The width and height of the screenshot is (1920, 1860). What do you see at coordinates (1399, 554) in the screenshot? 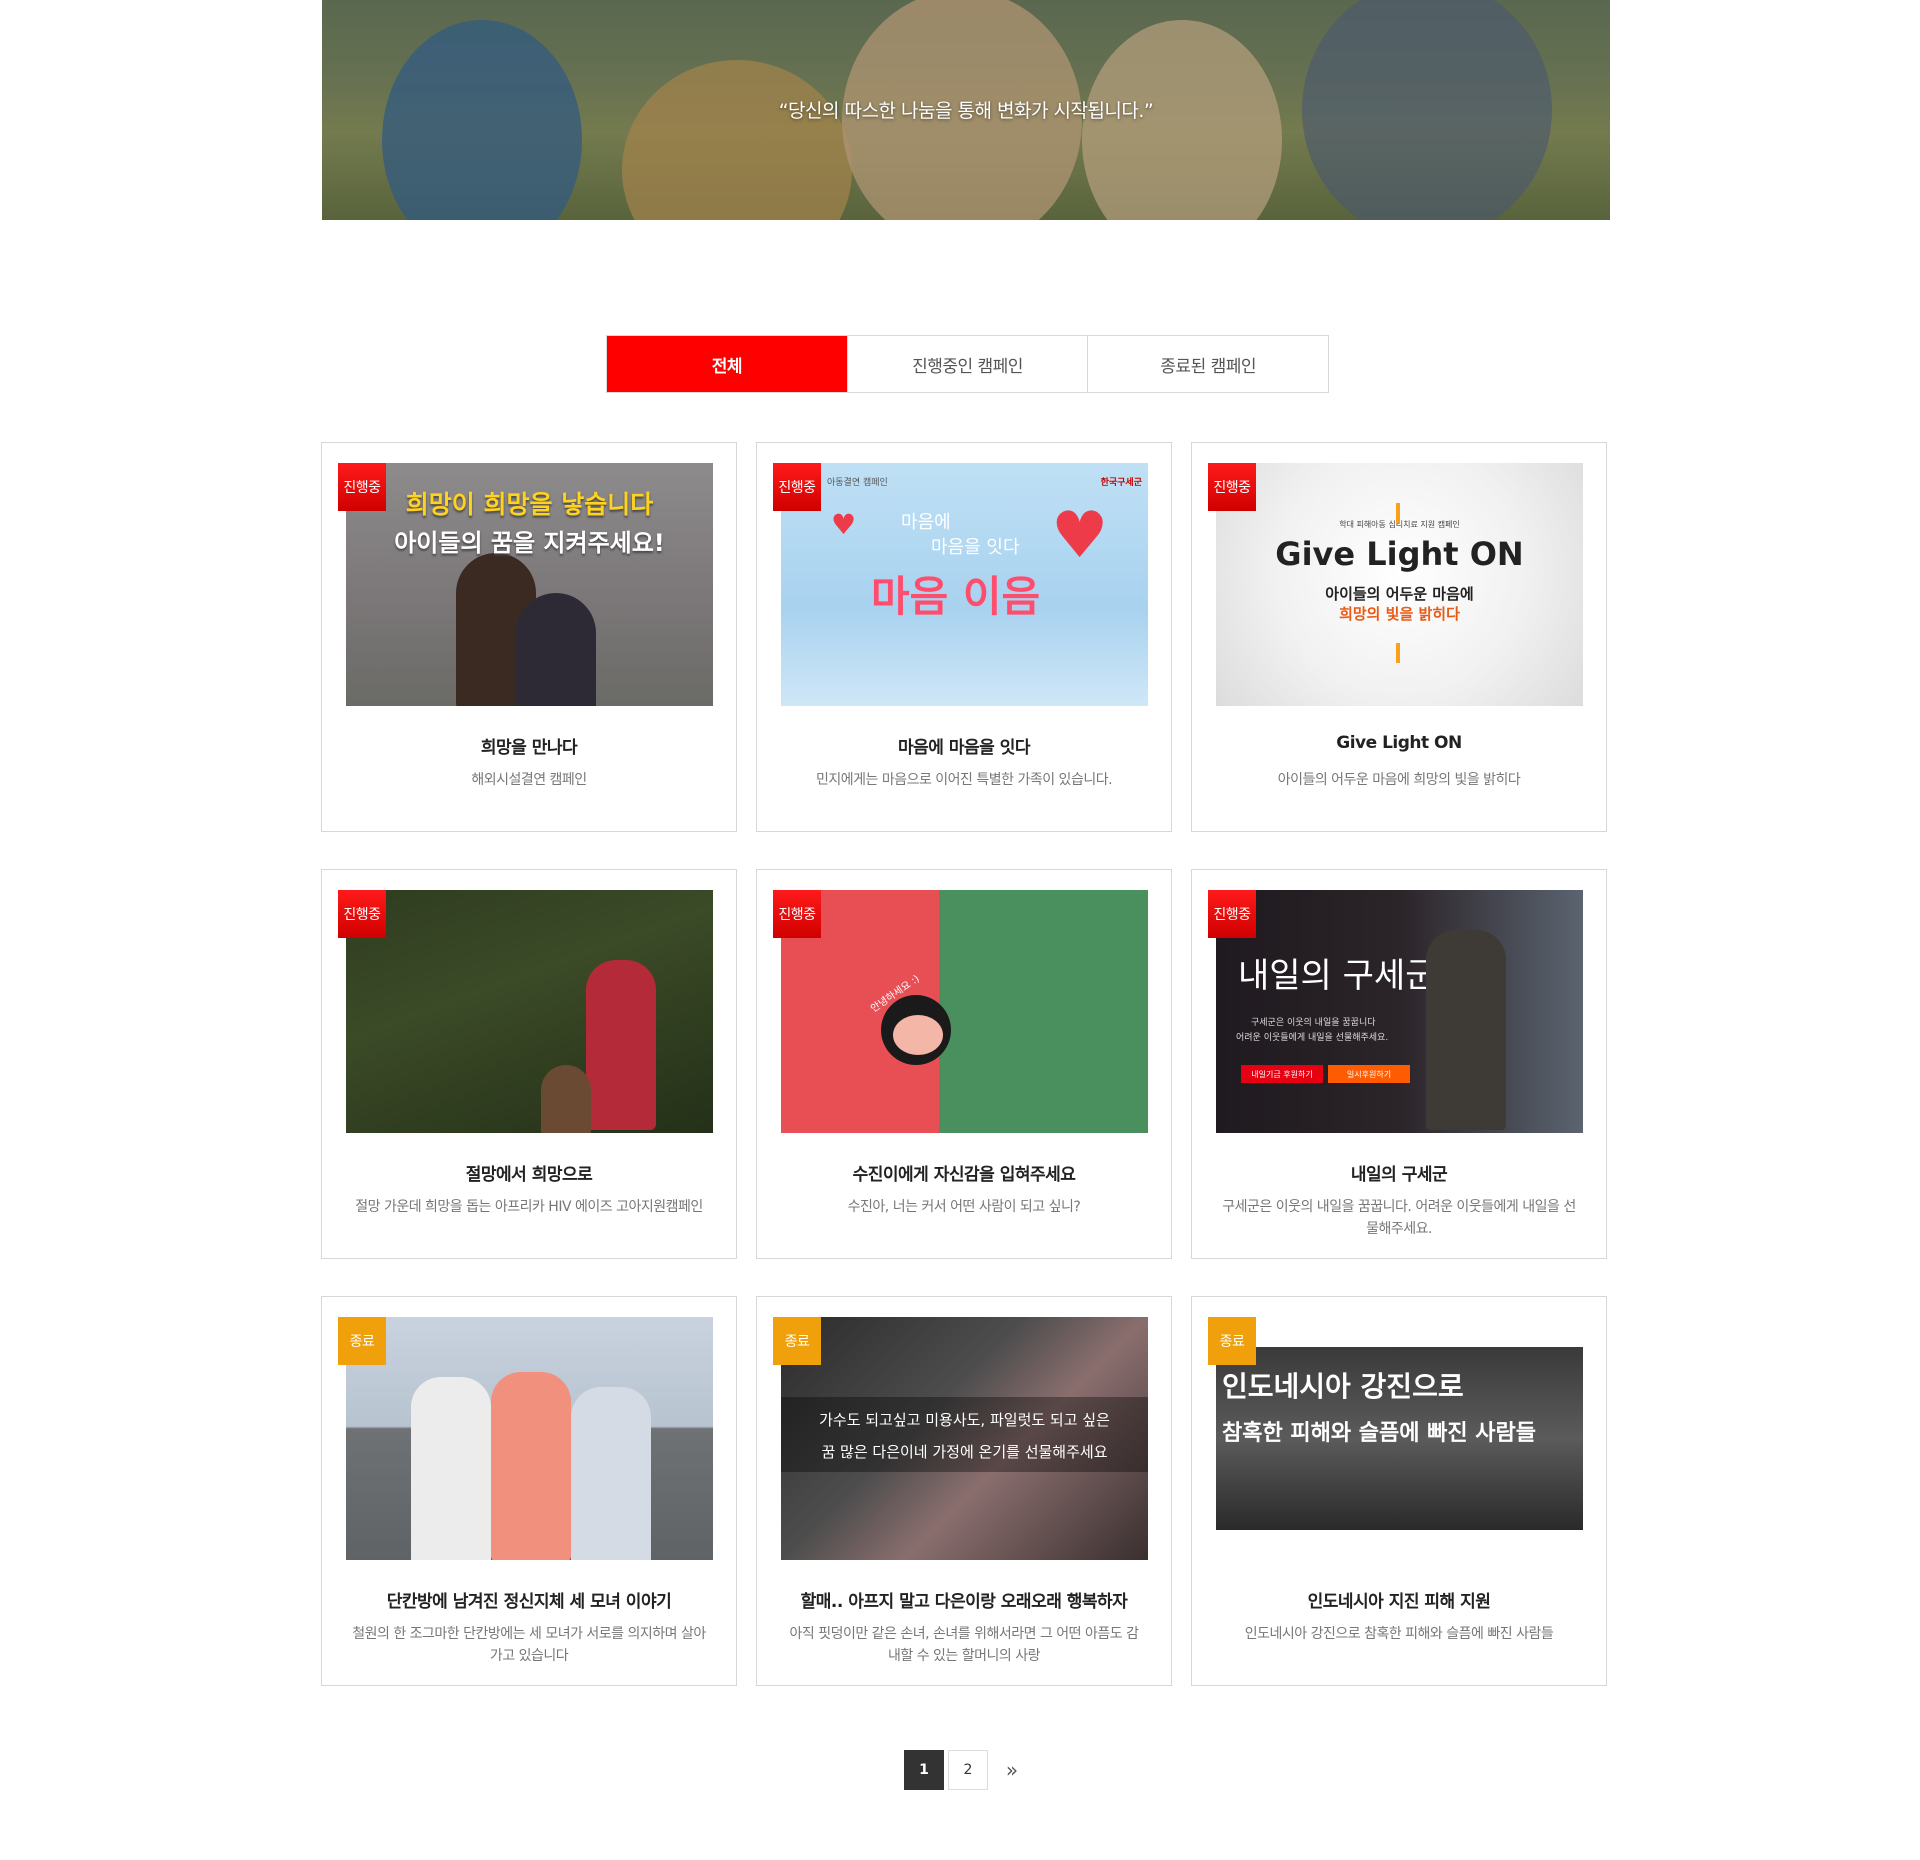
I see `thumb-headline: Give Light ON` at bounding box center [1399, 554].